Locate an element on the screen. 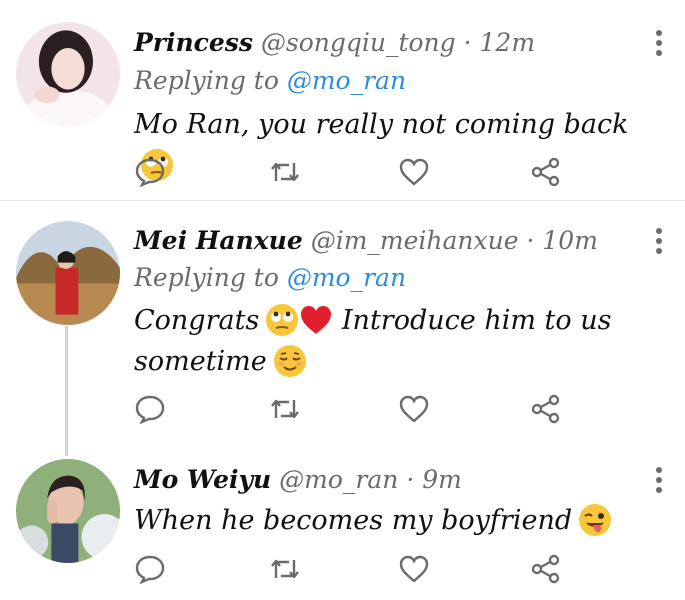 The width and height of the screenshot is (685, 600). tweet-text-part-1: Congrats is located at coordinates (197, 320).